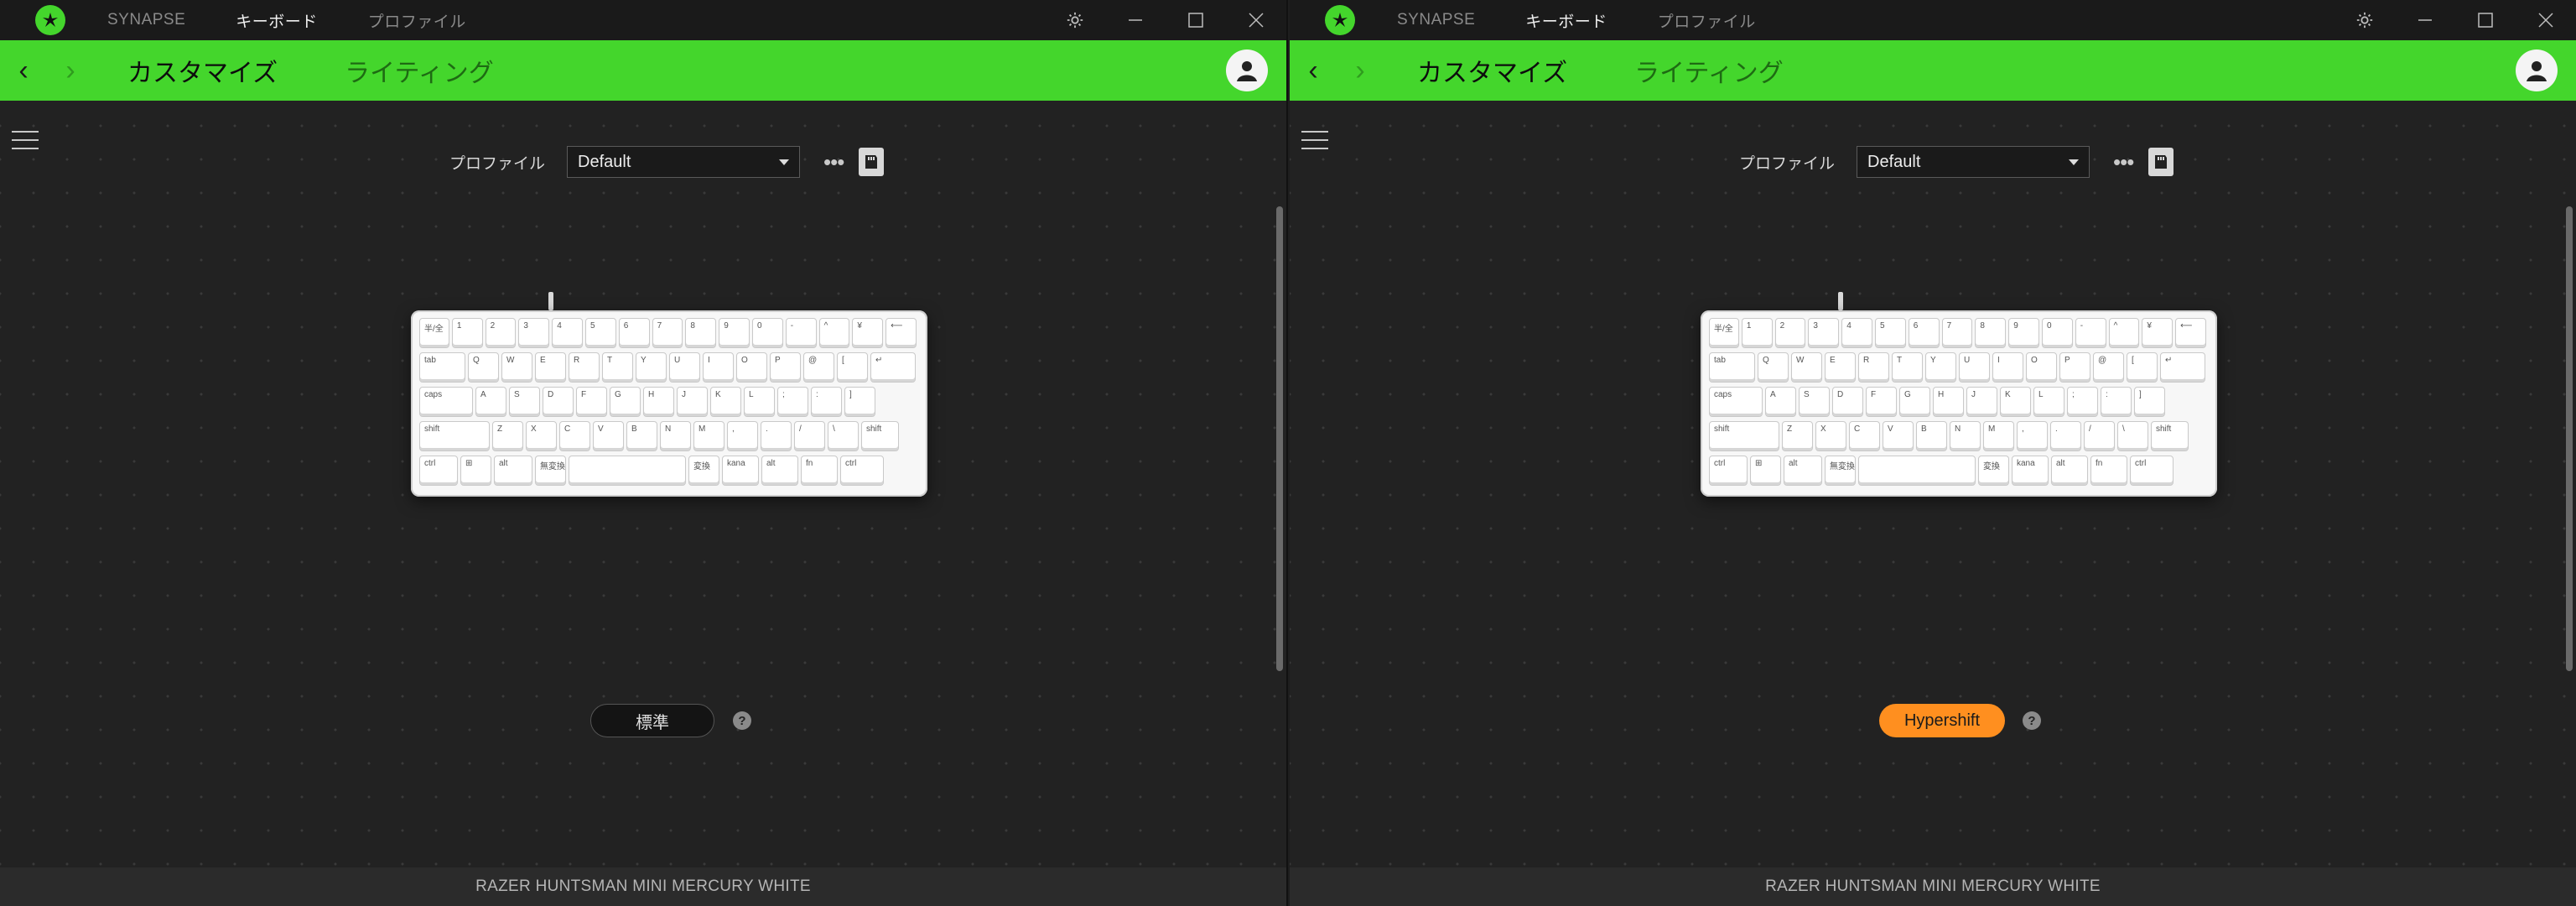  Describe the element at coordinates (1864, 436) in the screenshot. I see `key: C` at that location.